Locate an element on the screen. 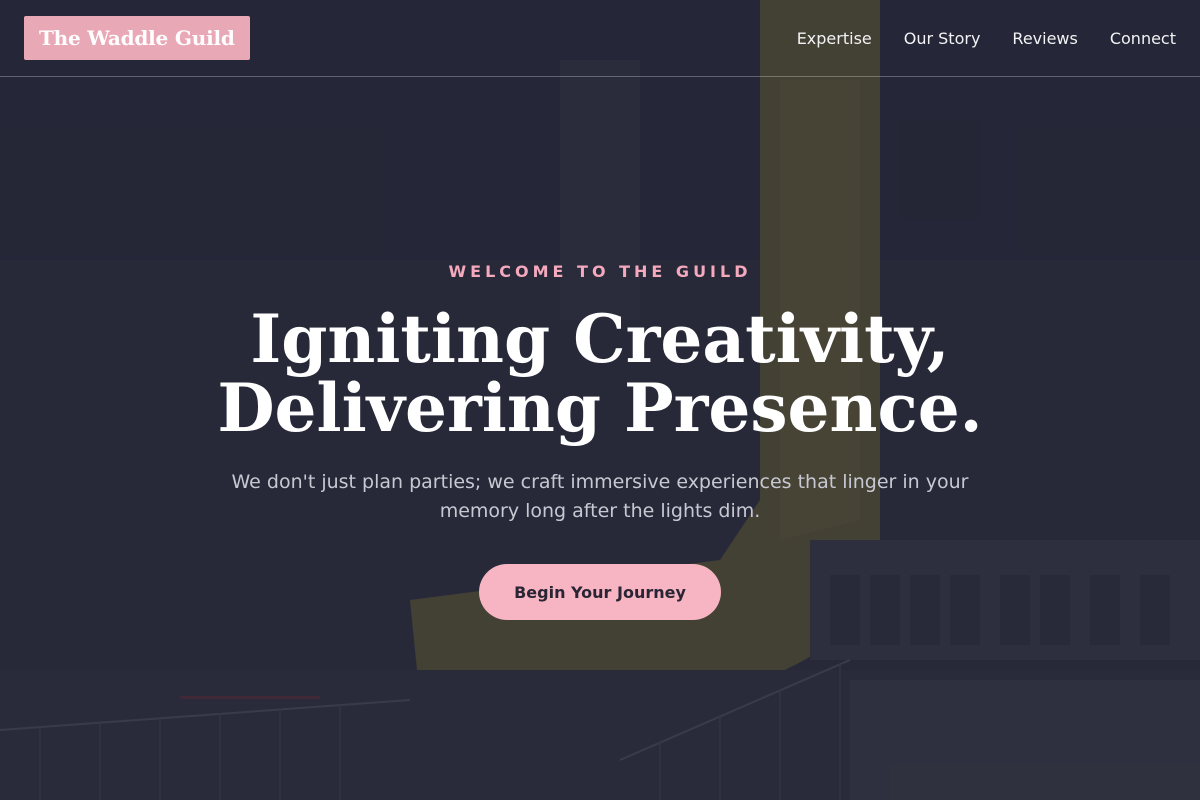  main-navigation: Expertise Our Story Reviews Connect is located at coordinates (986, 38).